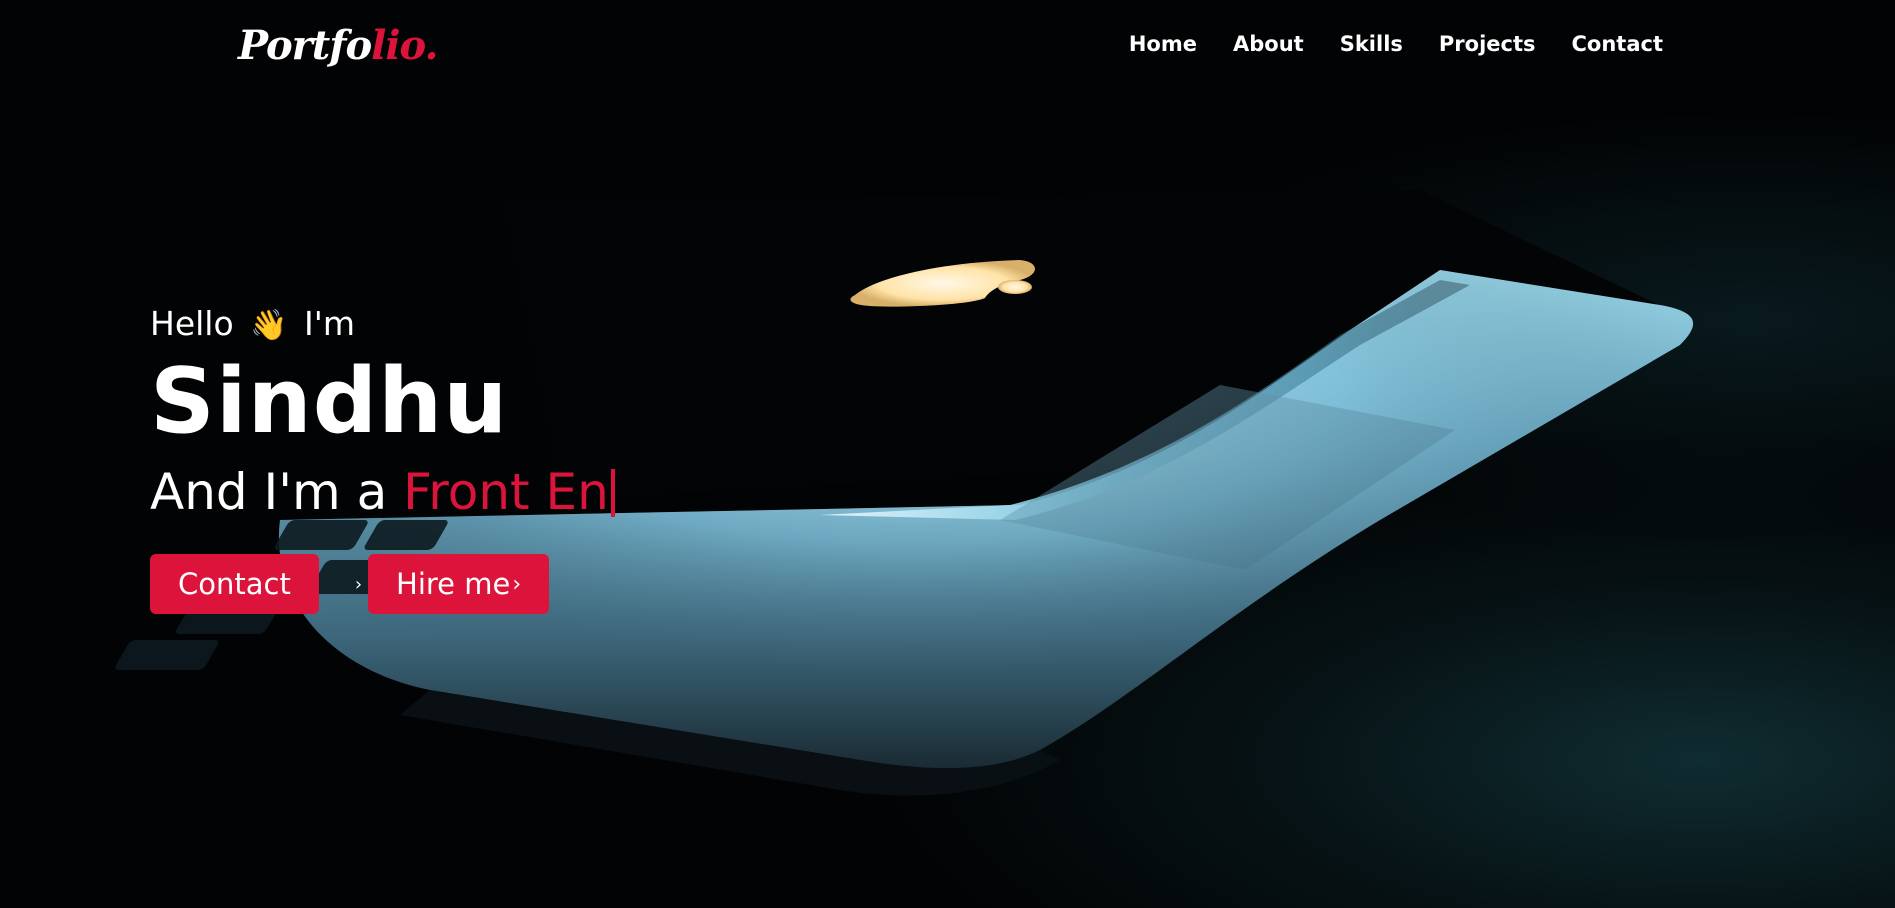  I want to click on nav-link-home: Home, so click(1163, 44).